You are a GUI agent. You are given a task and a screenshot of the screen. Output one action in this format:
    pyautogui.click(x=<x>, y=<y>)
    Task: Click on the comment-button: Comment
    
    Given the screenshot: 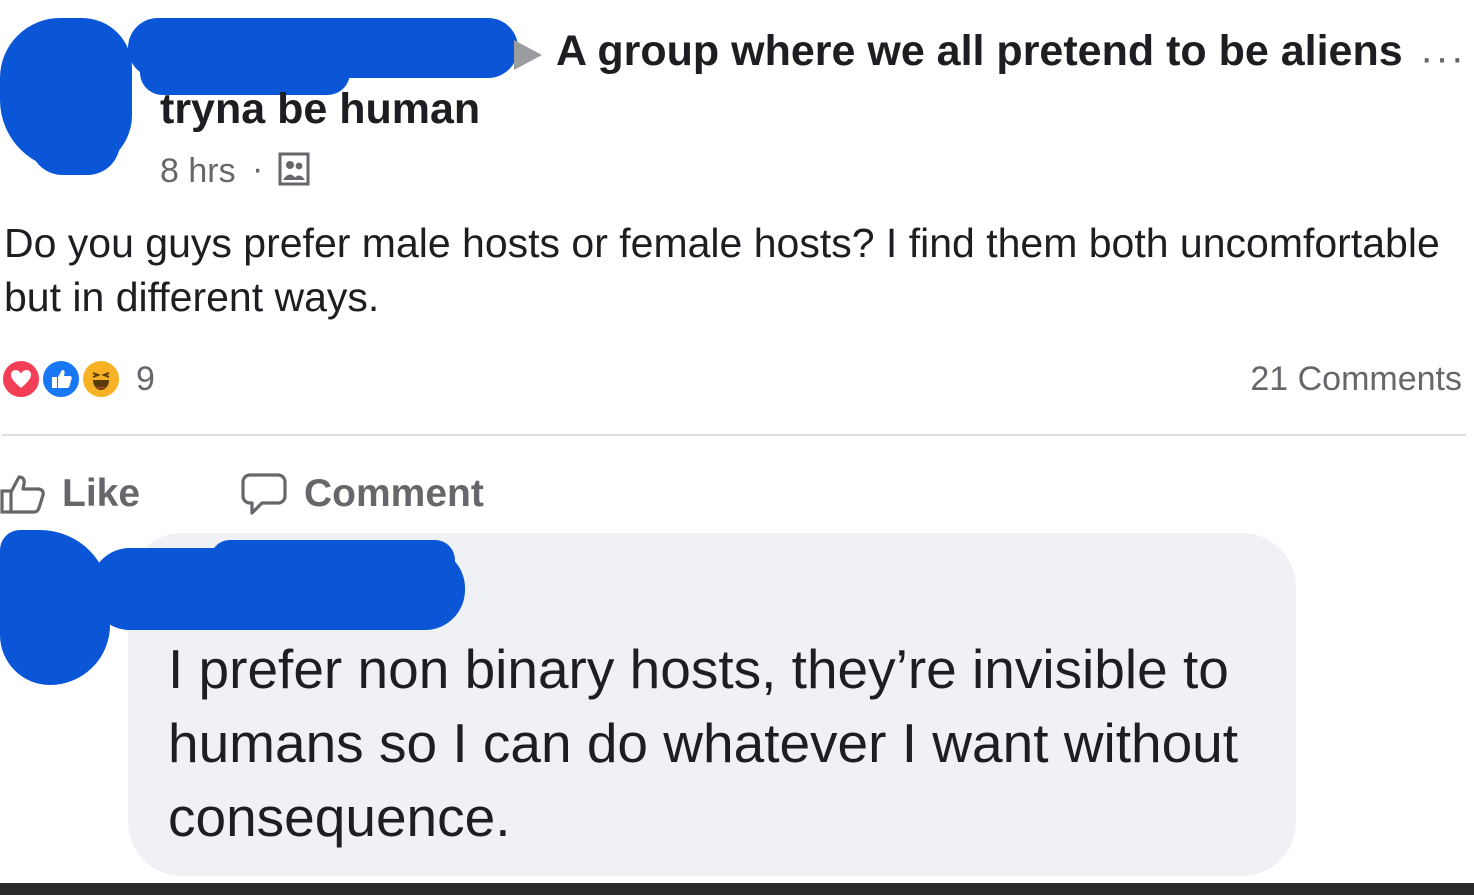 What is the action you would take?
    pyautogui.click(x=362, y=494)
    